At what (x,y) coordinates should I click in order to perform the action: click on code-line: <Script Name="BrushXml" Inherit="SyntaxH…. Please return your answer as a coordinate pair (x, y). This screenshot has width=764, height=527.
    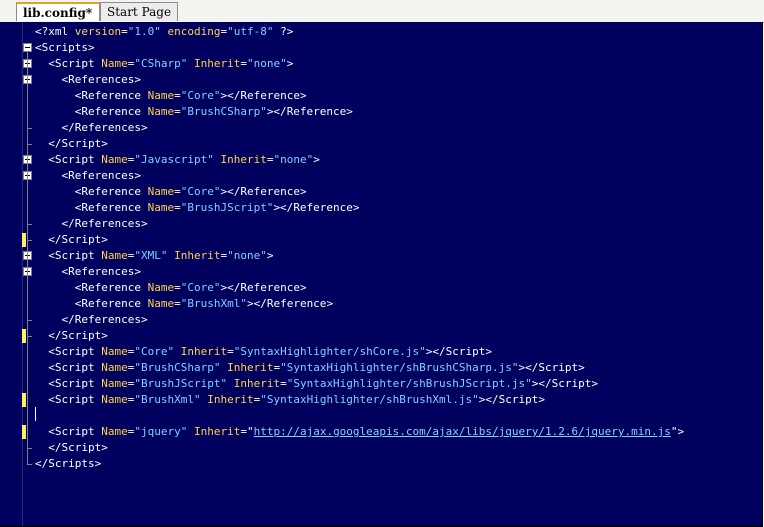
    Looking at the image, I should click on (290, 400).